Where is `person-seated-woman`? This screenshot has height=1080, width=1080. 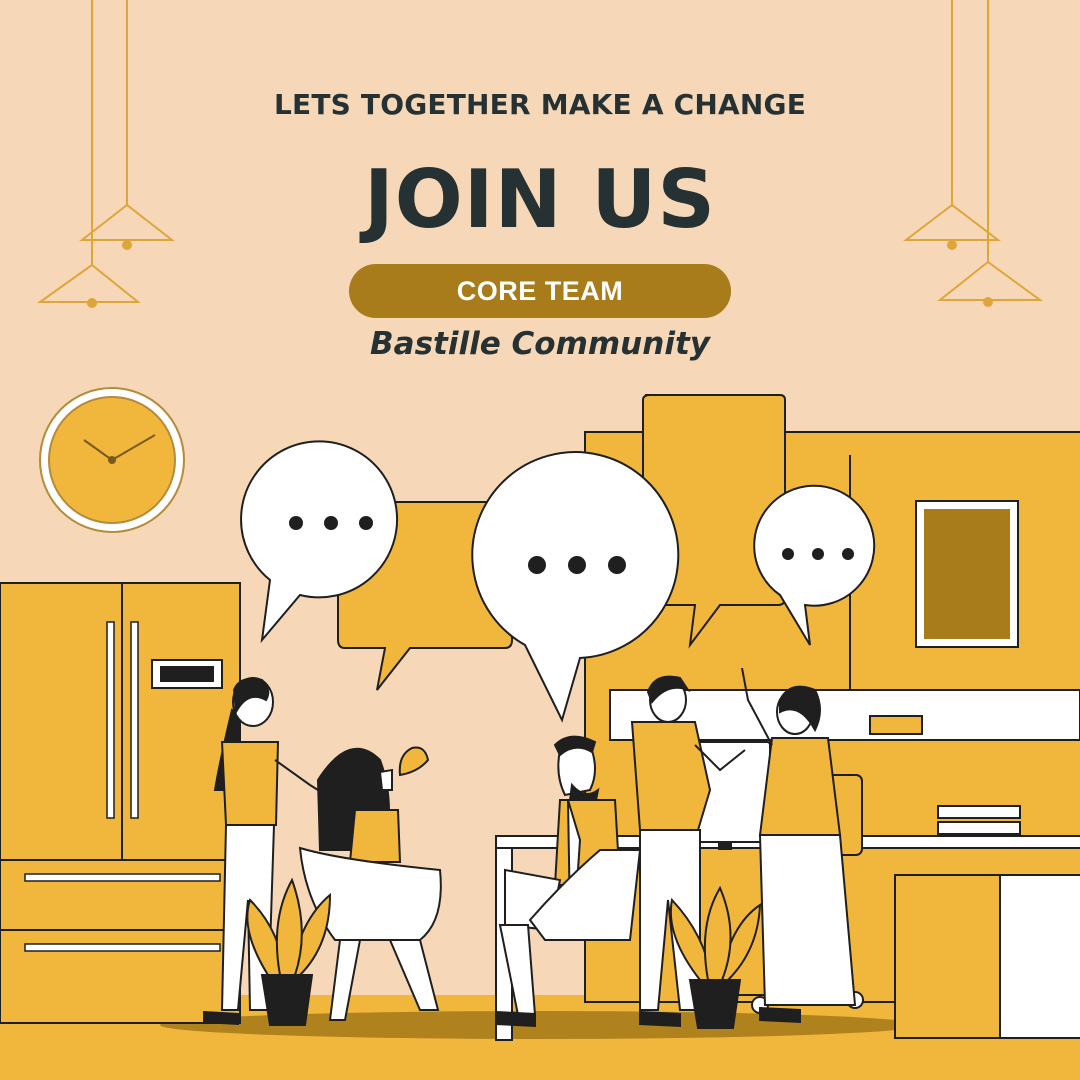 person-seated-woman is located at coordinates (370, 883).